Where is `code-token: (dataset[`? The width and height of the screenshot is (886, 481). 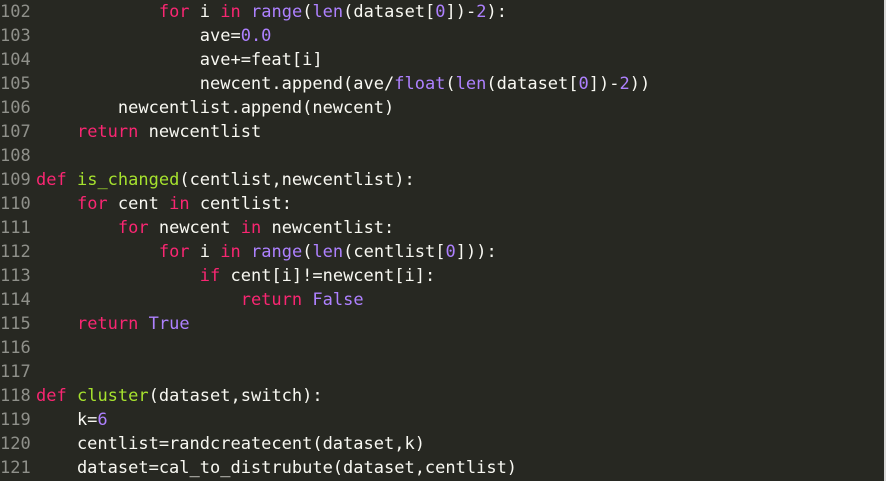 code-token: (dataset[ is located at coordinates (389, 12).